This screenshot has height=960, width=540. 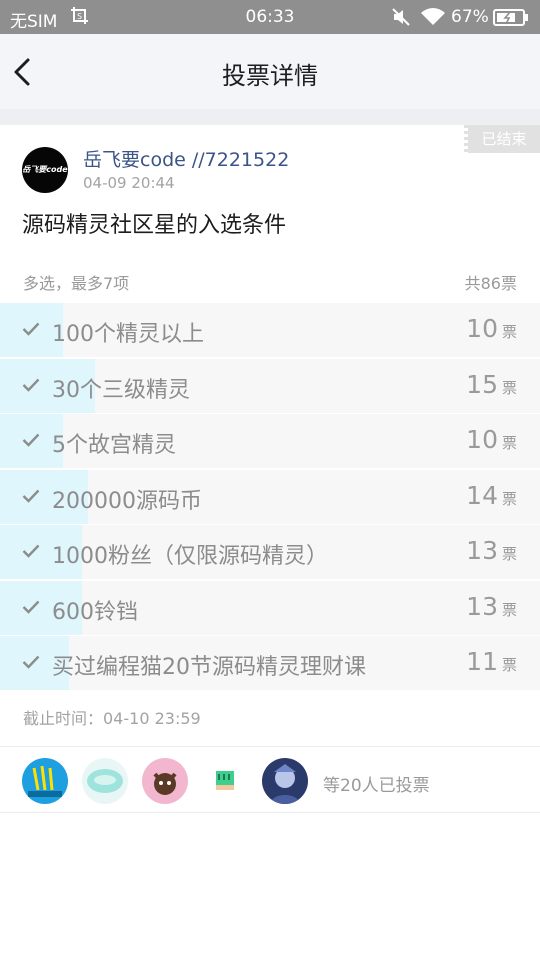 What do you see at coordinates (482, 384) in the screenshot?
I see `vote-number: 15` at bounding box center [482, 384].